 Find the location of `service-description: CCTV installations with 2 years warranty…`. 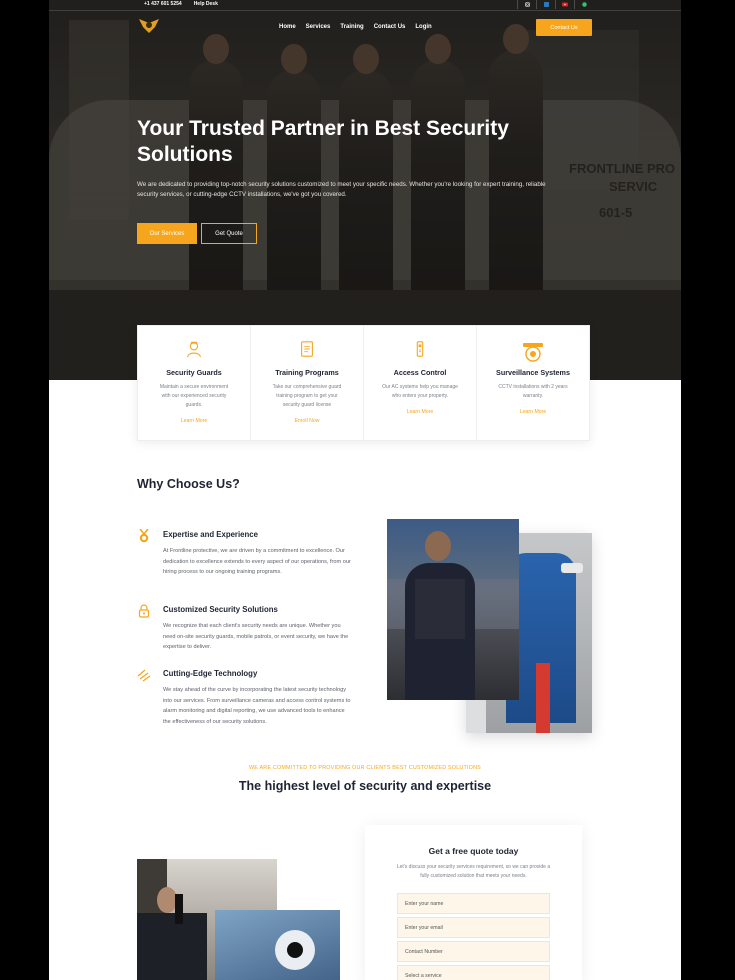

service-description: CCTV installations with 2 years warranty… is located at coordinates (533, 391).